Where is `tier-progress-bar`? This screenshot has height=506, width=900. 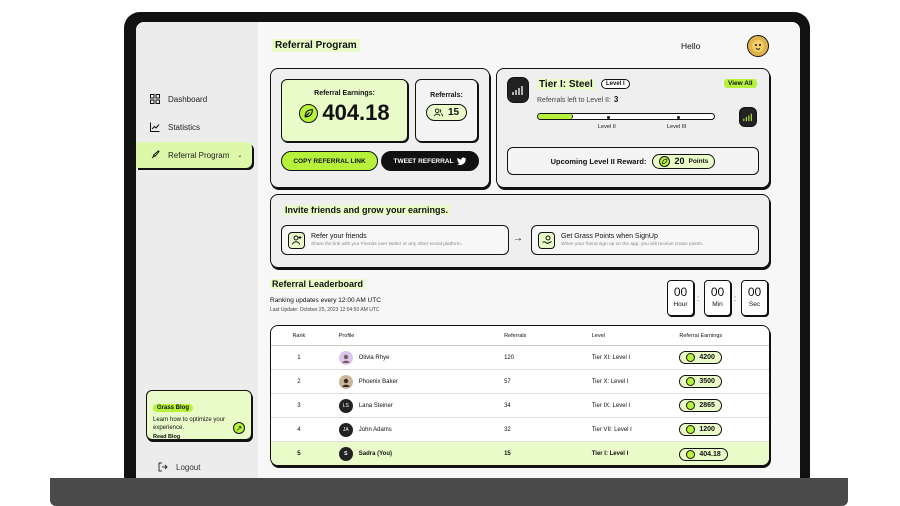 tier-progress-bar is located at coordinates (626, 116).